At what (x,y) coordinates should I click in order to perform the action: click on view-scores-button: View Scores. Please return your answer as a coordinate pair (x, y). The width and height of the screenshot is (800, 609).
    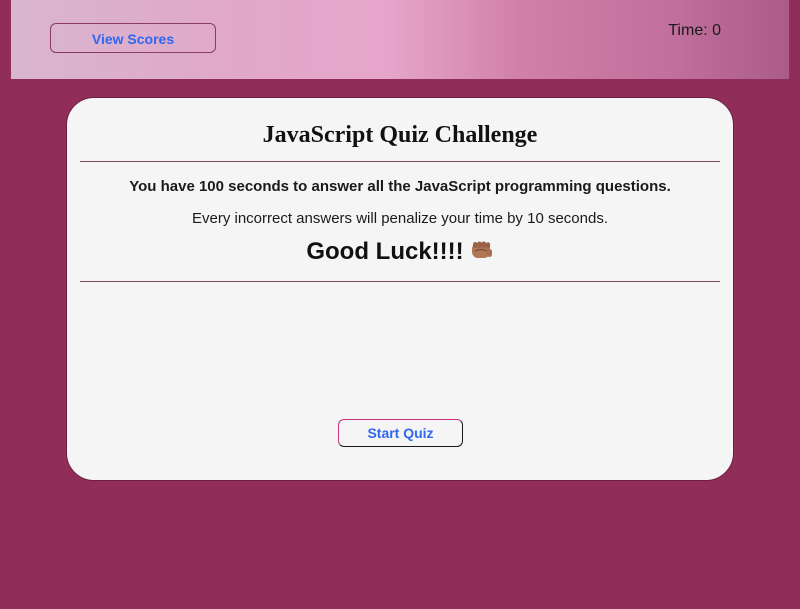
    Looking at the image, I should click on (133, 38).